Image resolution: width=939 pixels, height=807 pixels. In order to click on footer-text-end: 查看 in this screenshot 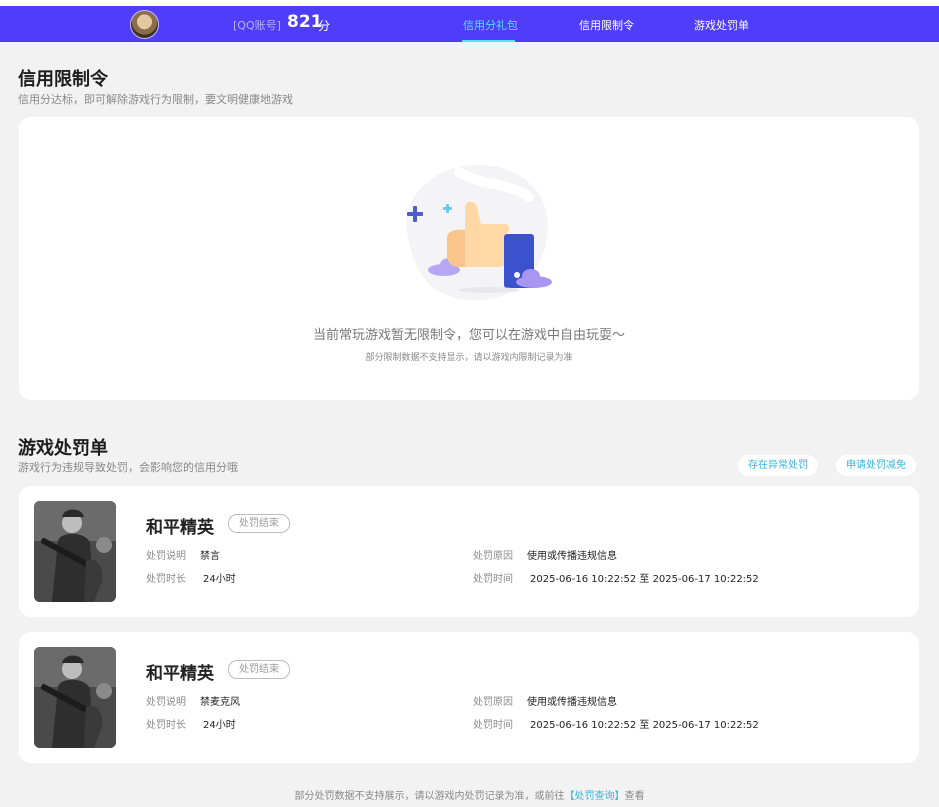, I will do `click(634, 796)`.